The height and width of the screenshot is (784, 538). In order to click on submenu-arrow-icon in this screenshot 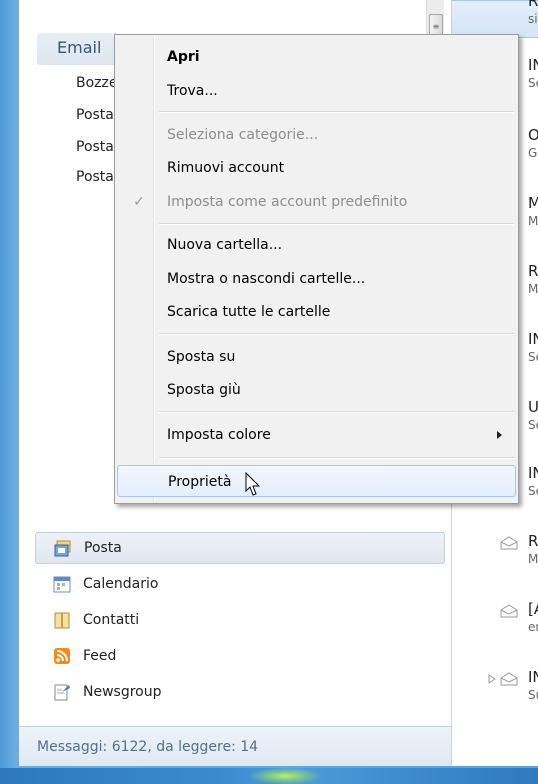, I will do `click(499, 435)`.